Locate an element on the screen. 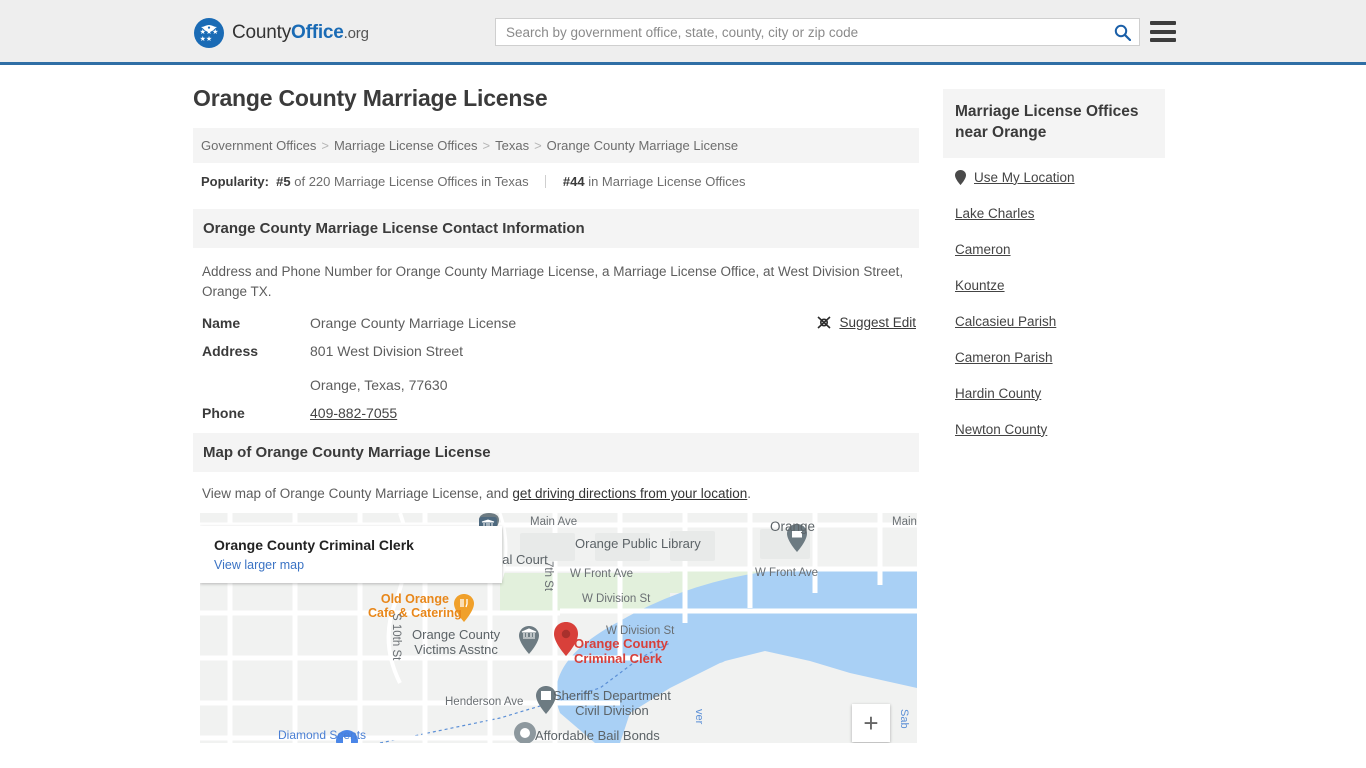 The width and height of the screenshot is (1366, 768). sidebar-link: Calcasieu Parish is located at coordinates (1005, 321).